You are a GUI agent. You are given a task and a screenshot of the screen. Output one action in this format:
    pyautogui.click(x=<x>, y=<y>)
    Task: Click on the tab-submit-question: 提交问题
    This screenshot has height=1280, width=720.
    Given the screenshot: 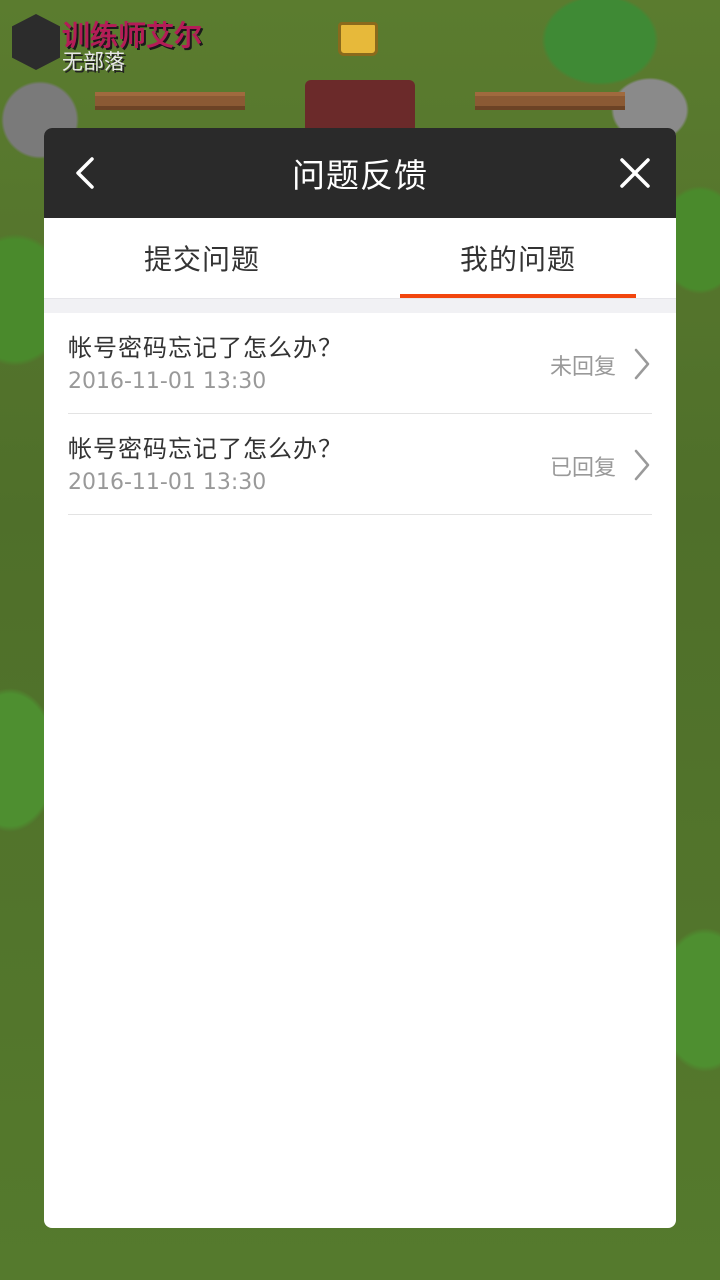 What is the action you would take?
    pyautogui.click(x=202, y=258)
    